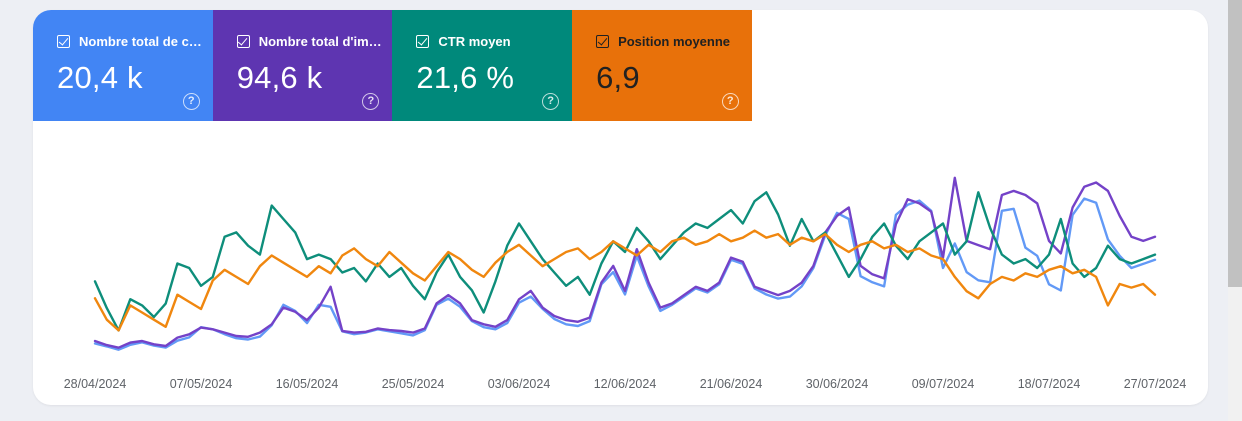  I want to click on x-axis-label: 30/06/2024, so click(837, 384).